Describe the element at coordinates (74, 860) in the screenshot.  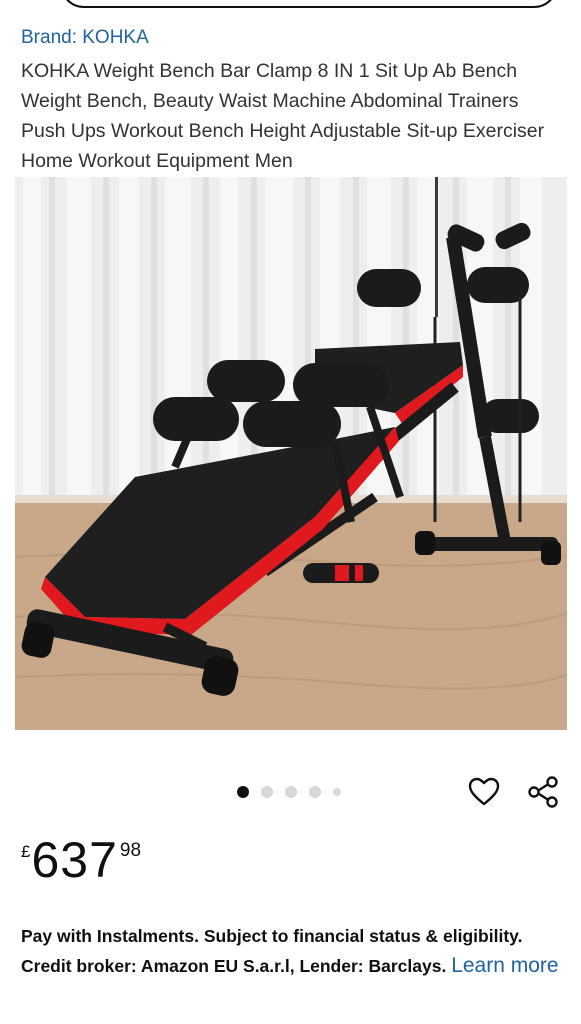
I see `price-whole: 637` at that location.